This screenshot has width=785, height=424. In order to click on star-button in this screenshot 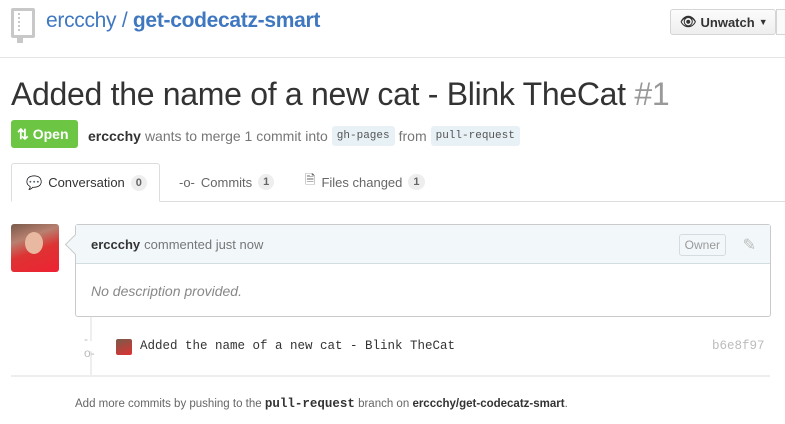, I will do `click(780, 22)`.